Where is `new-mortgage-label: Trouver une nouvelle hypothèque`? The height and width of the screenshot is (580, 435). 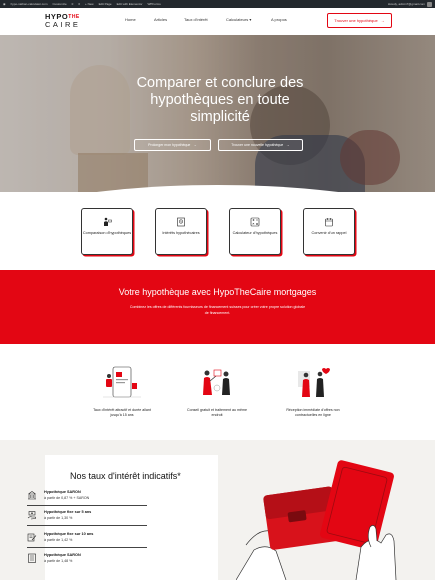
new-mortgage-label: Trouver une nouvelle hypothèque is located at coordinates (257, 145).